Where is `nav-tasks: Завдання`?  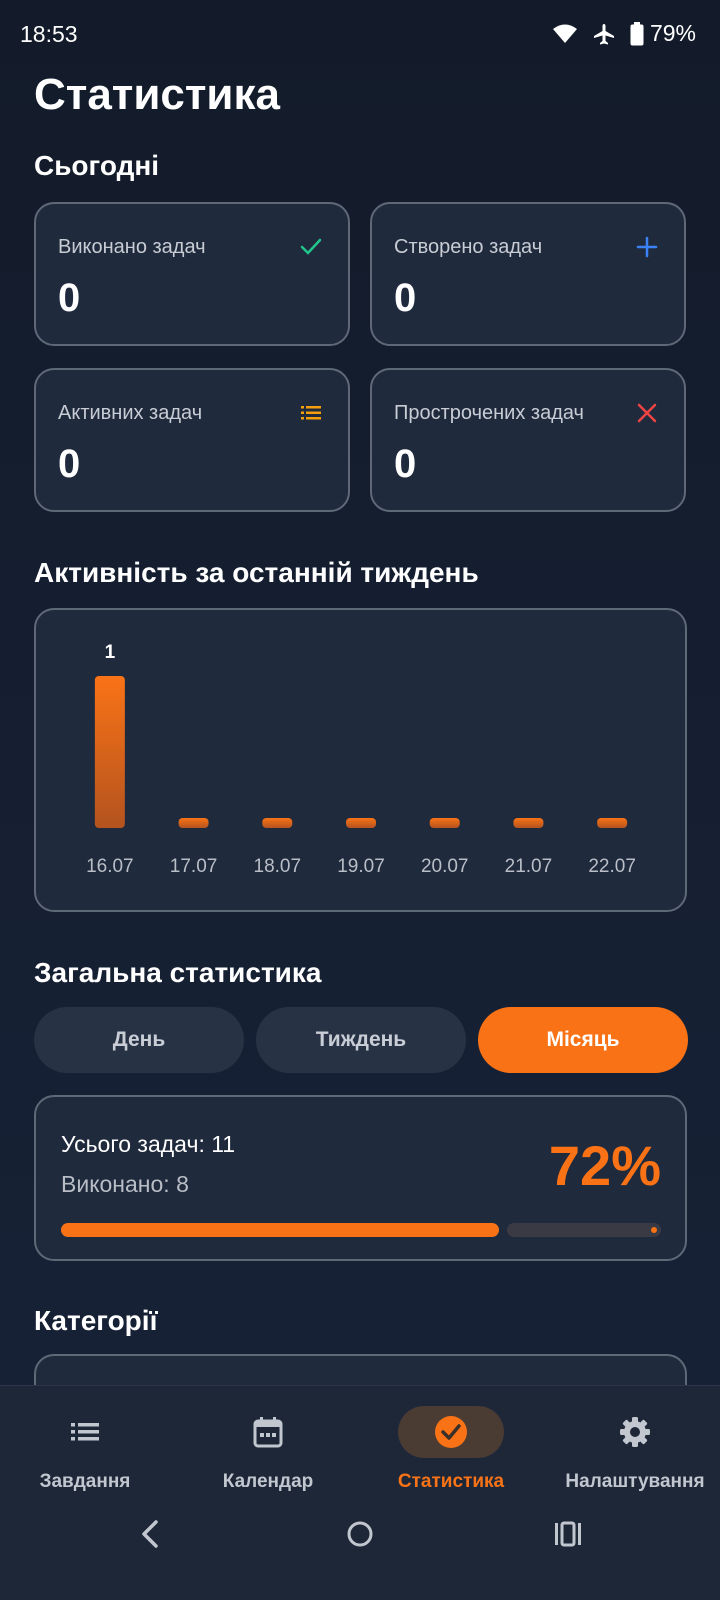
nav-tasks: Завдання is located at coordinates (87, 1456).